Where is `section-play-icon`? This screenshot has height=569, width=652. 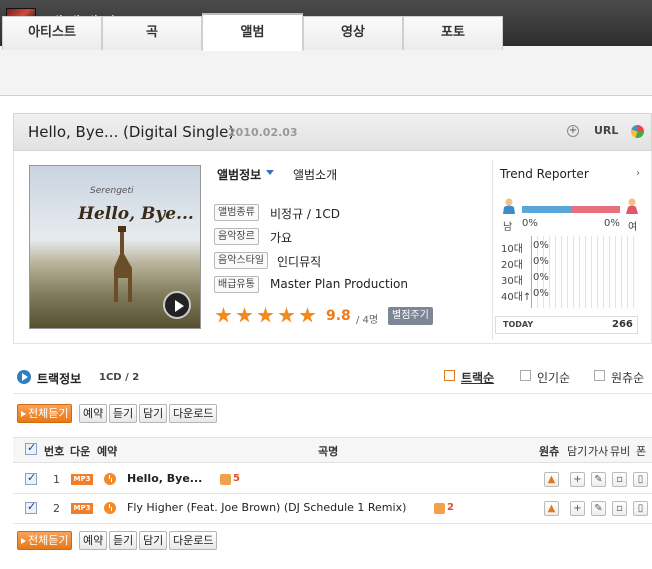 section-play-icon is located at coordinates (24, 377).